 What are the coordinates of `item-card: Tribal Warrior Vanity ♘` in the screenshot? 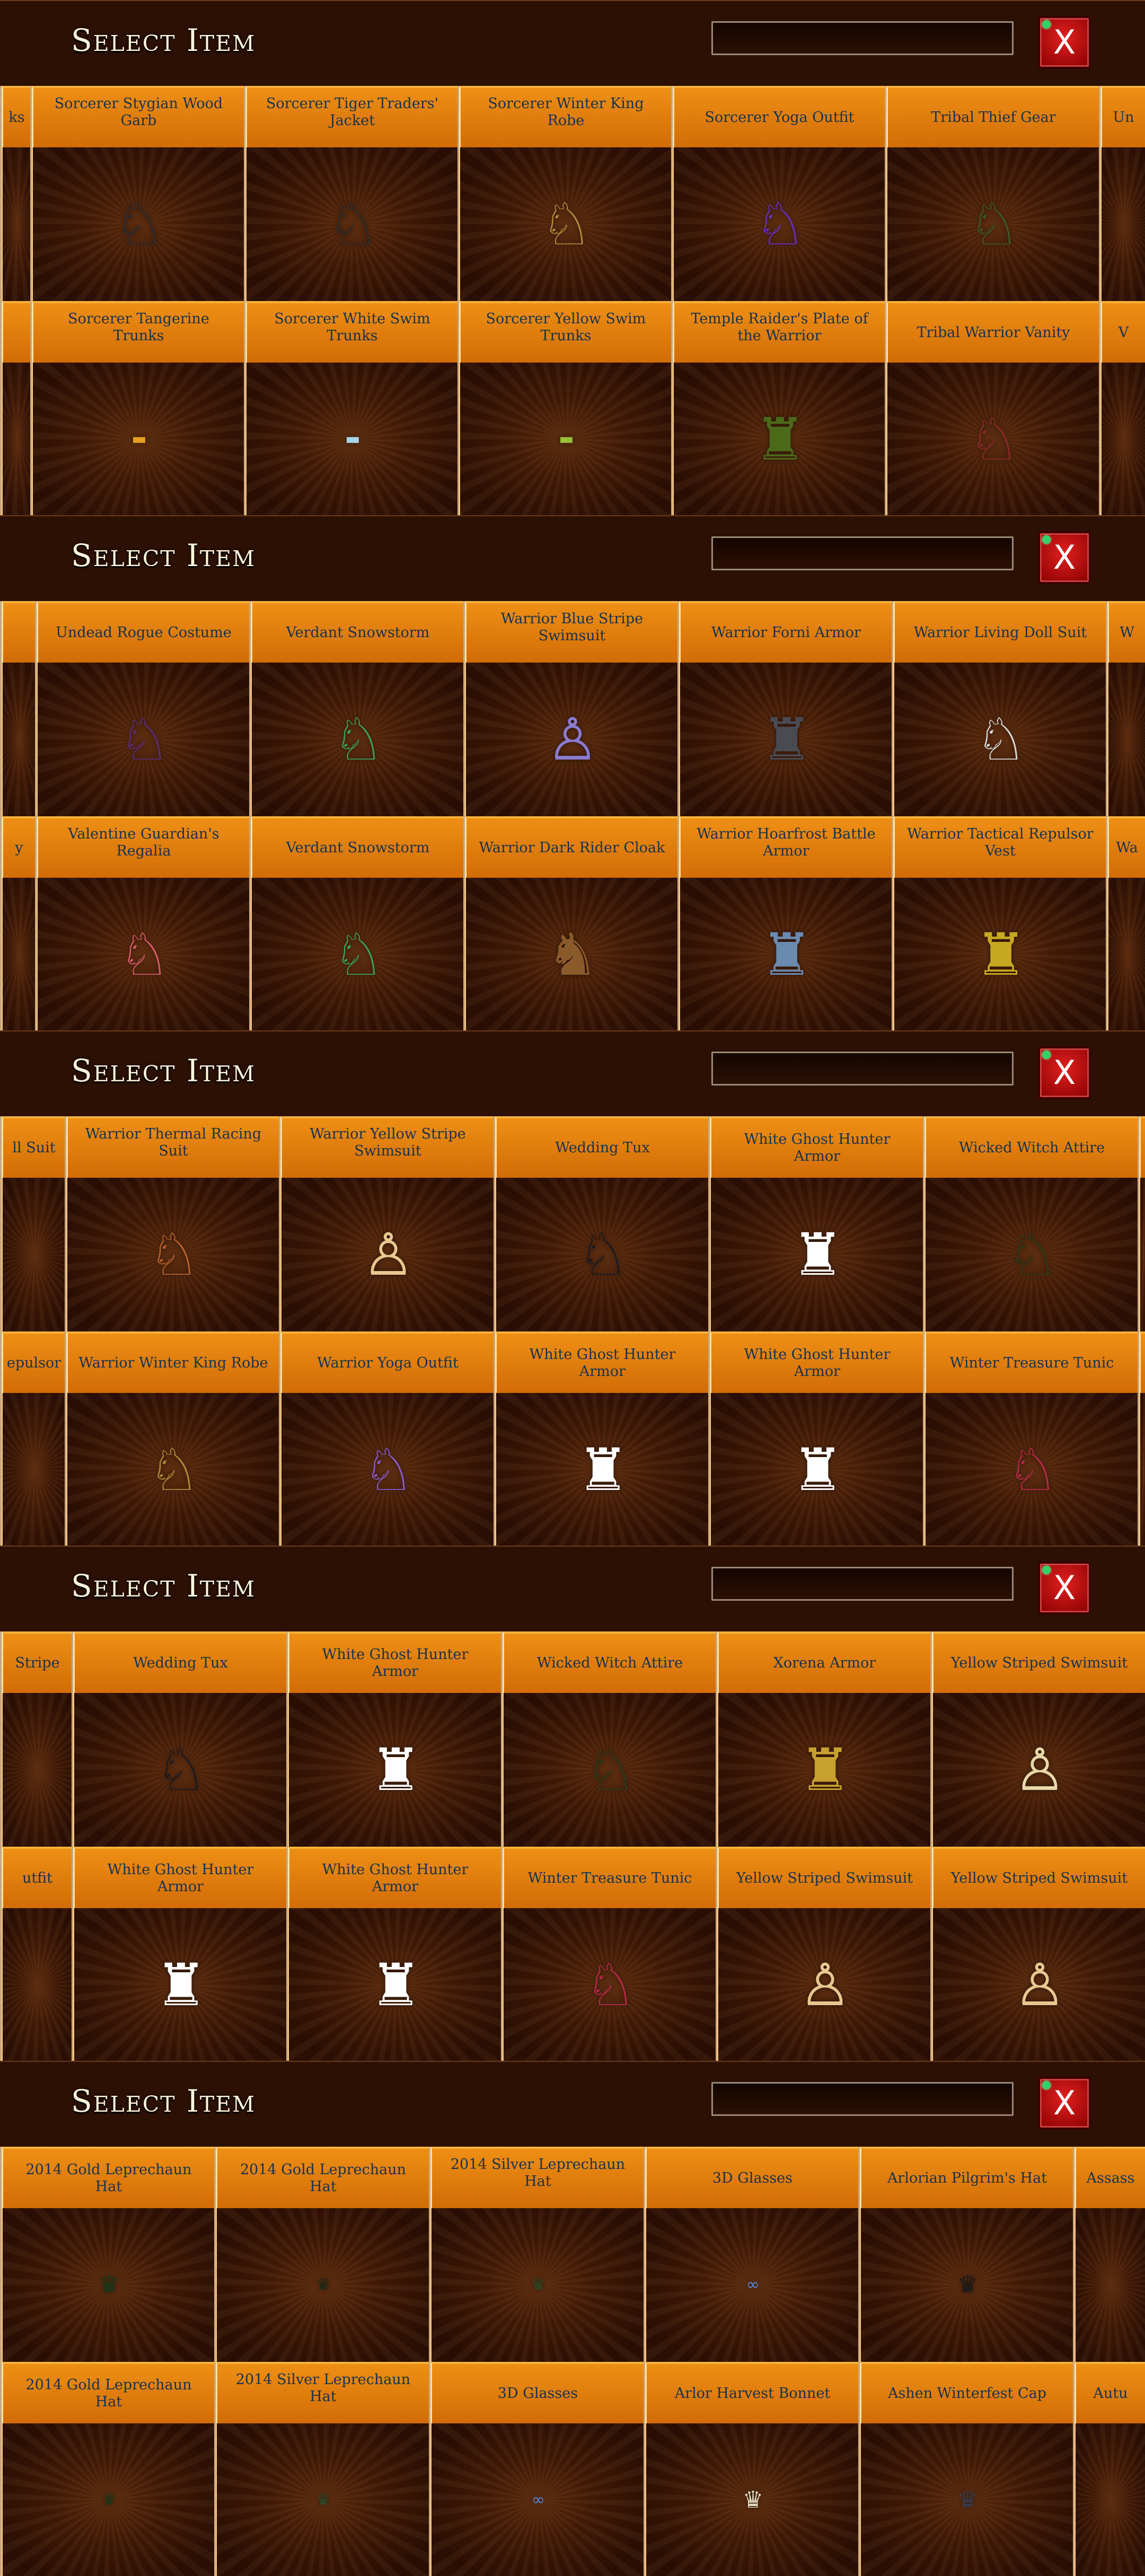 It's located at (992, 408).